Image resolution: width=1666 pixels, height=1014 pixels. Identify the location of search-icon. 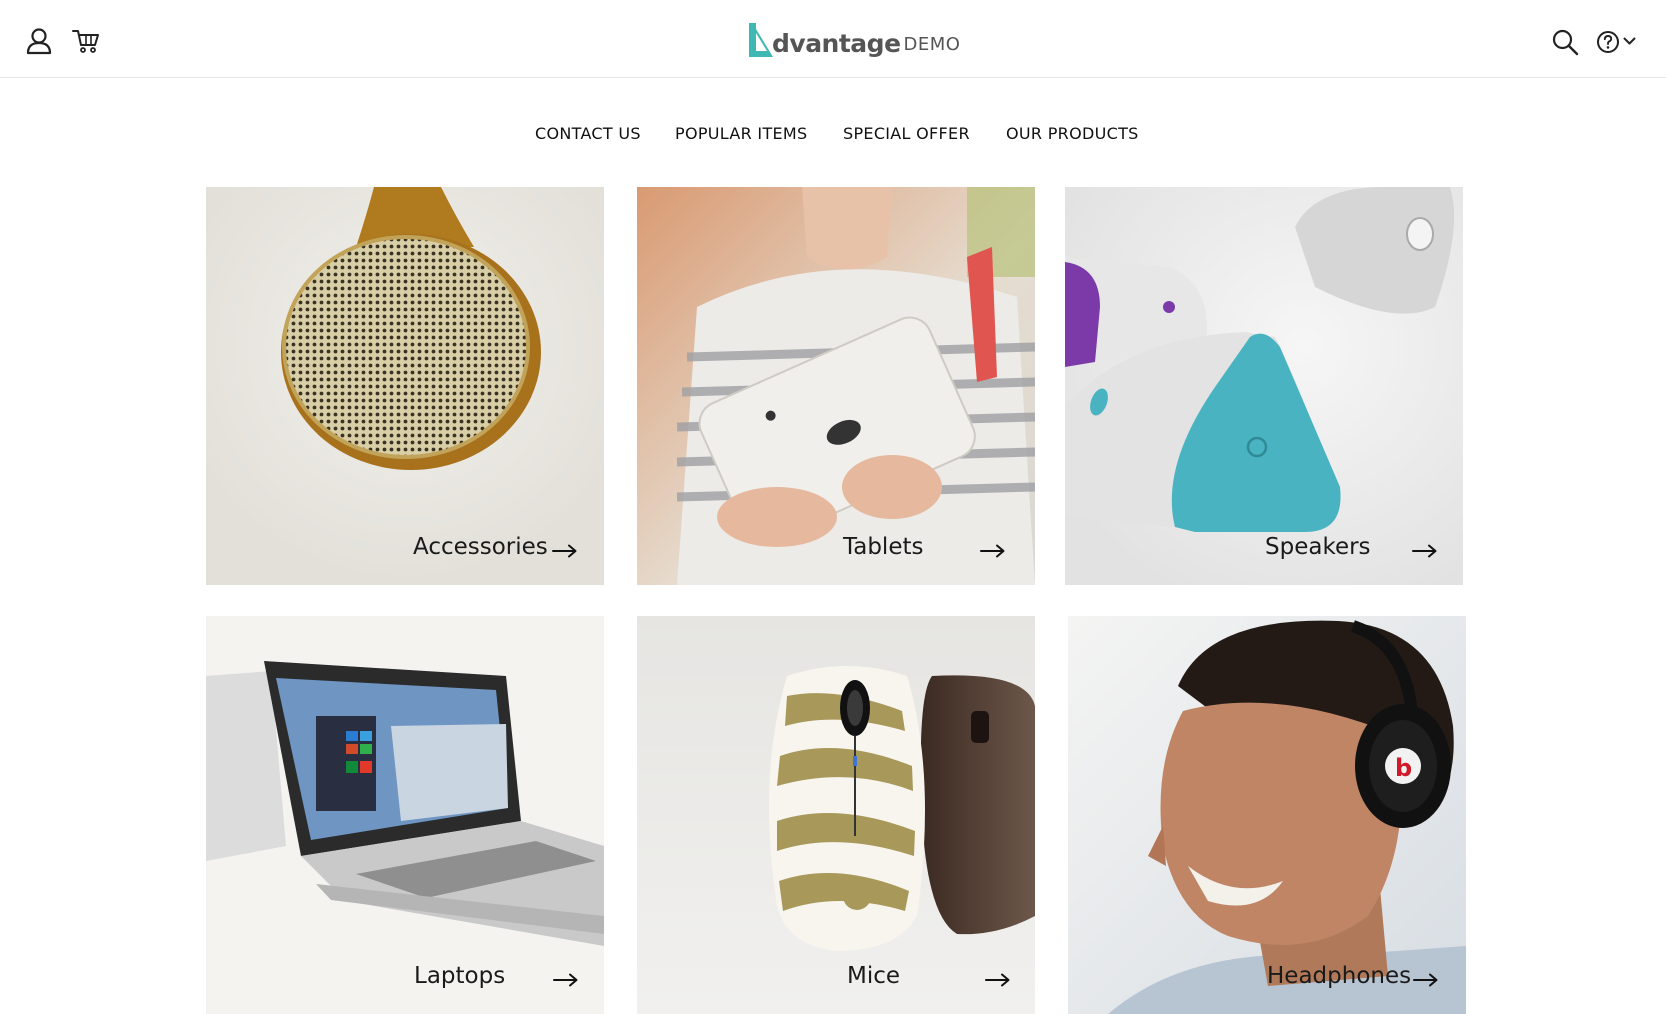
(1565, 42).